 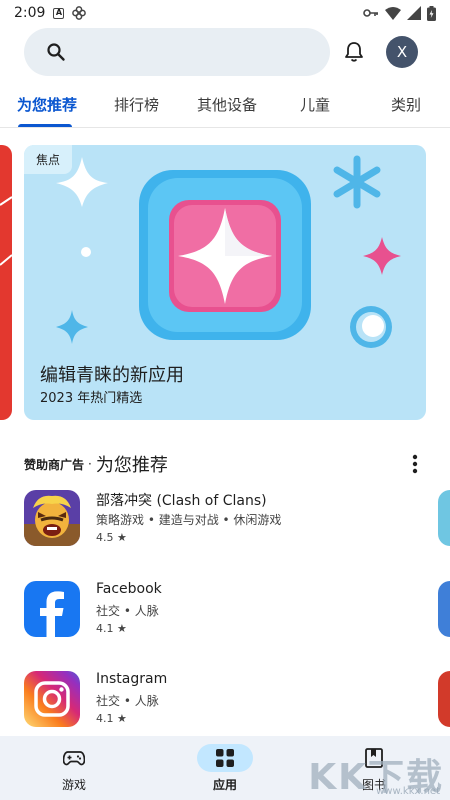 I want to click on app-rating: 4.5 ★, so click(x=111, y=537).